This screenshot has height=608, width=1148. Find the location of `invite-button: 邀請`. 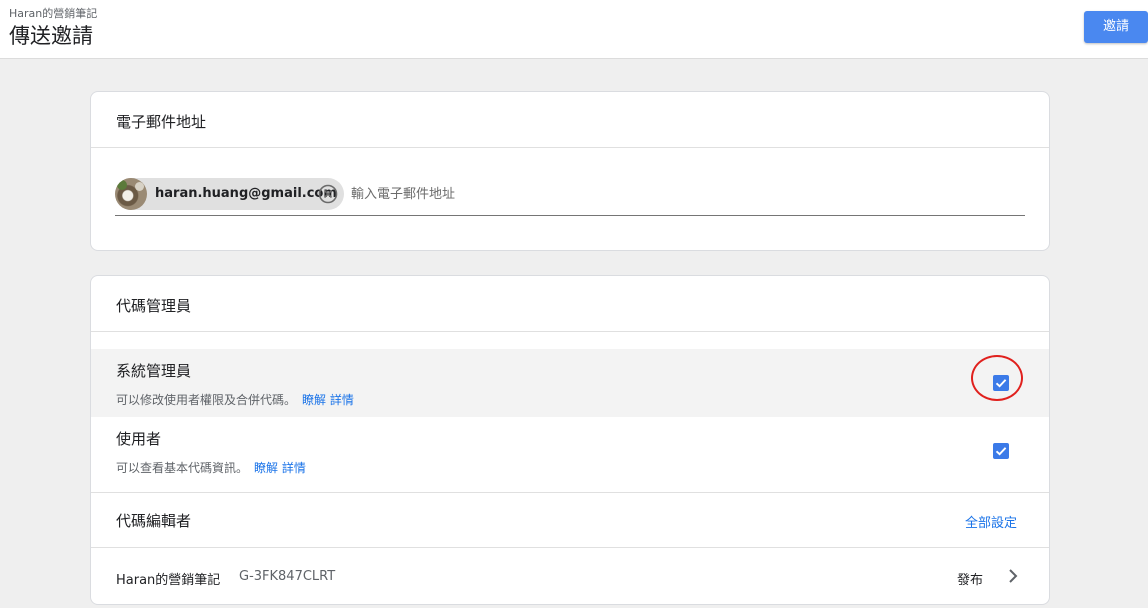

invite-button: 邀請 is located at coordinates (1116, 27).